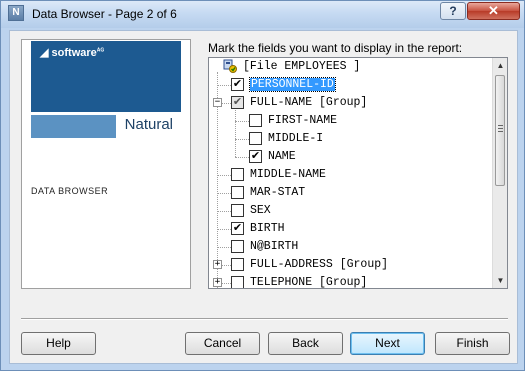  What do you see at coordinates (104, 14) in the screenshot?
I see `window-title: Data Browser - Page 2 of 6` at bounding box center [104, 14].